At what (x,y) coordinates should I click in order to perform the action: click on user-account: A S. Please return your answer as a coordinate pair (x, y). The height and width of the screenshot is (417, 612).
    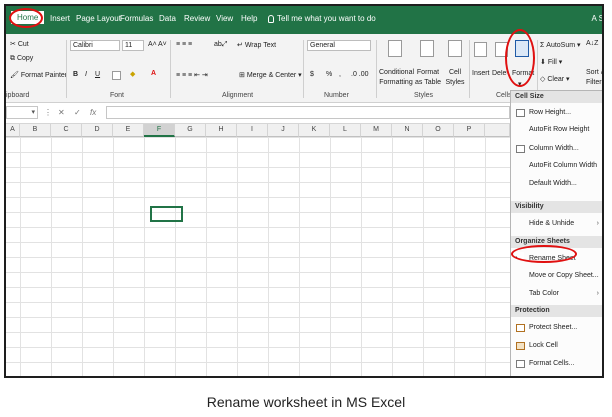
    Looking at the image, I should click on (597, 18).